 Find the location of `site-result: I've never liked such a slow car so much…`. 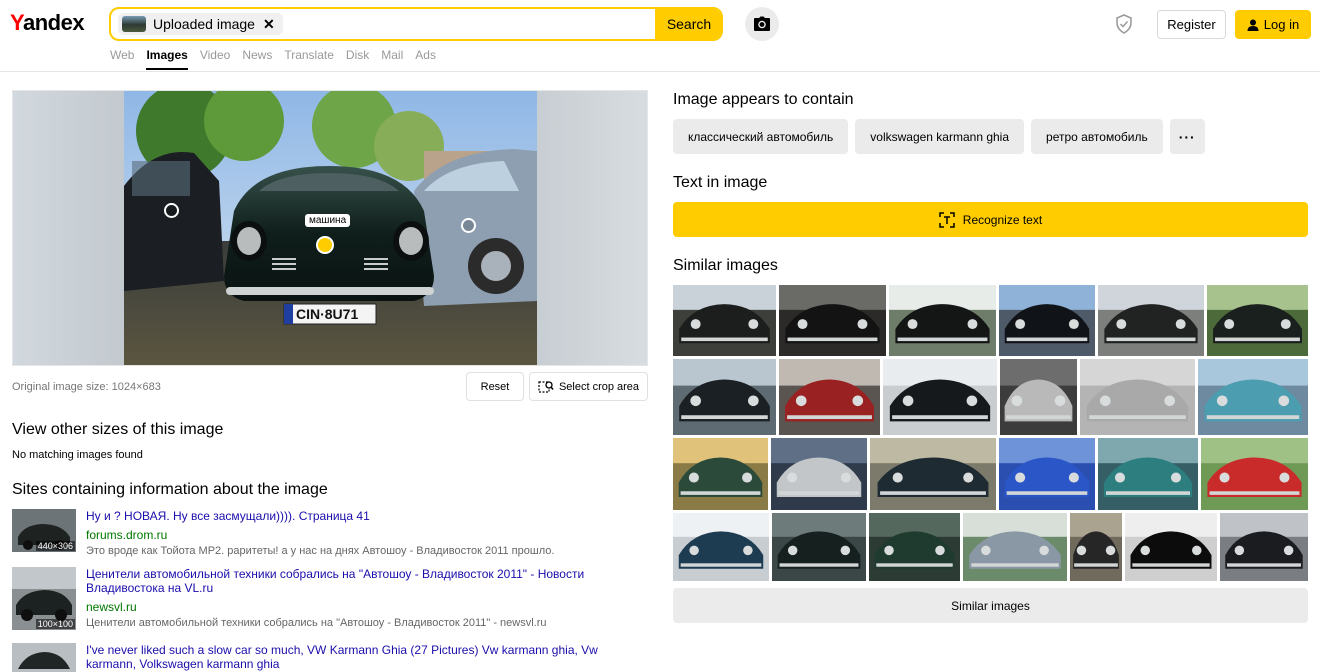

site-result: I've never liked such a slow car so much… is located at coordinates (332, 657).